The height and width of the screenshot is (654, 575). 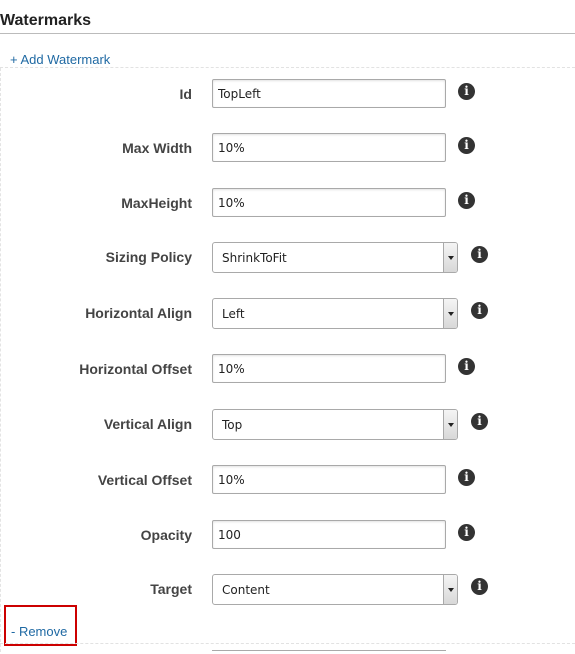 I want to click on field-row-max-height: MaxHeight i, so click(x=287, y=203).